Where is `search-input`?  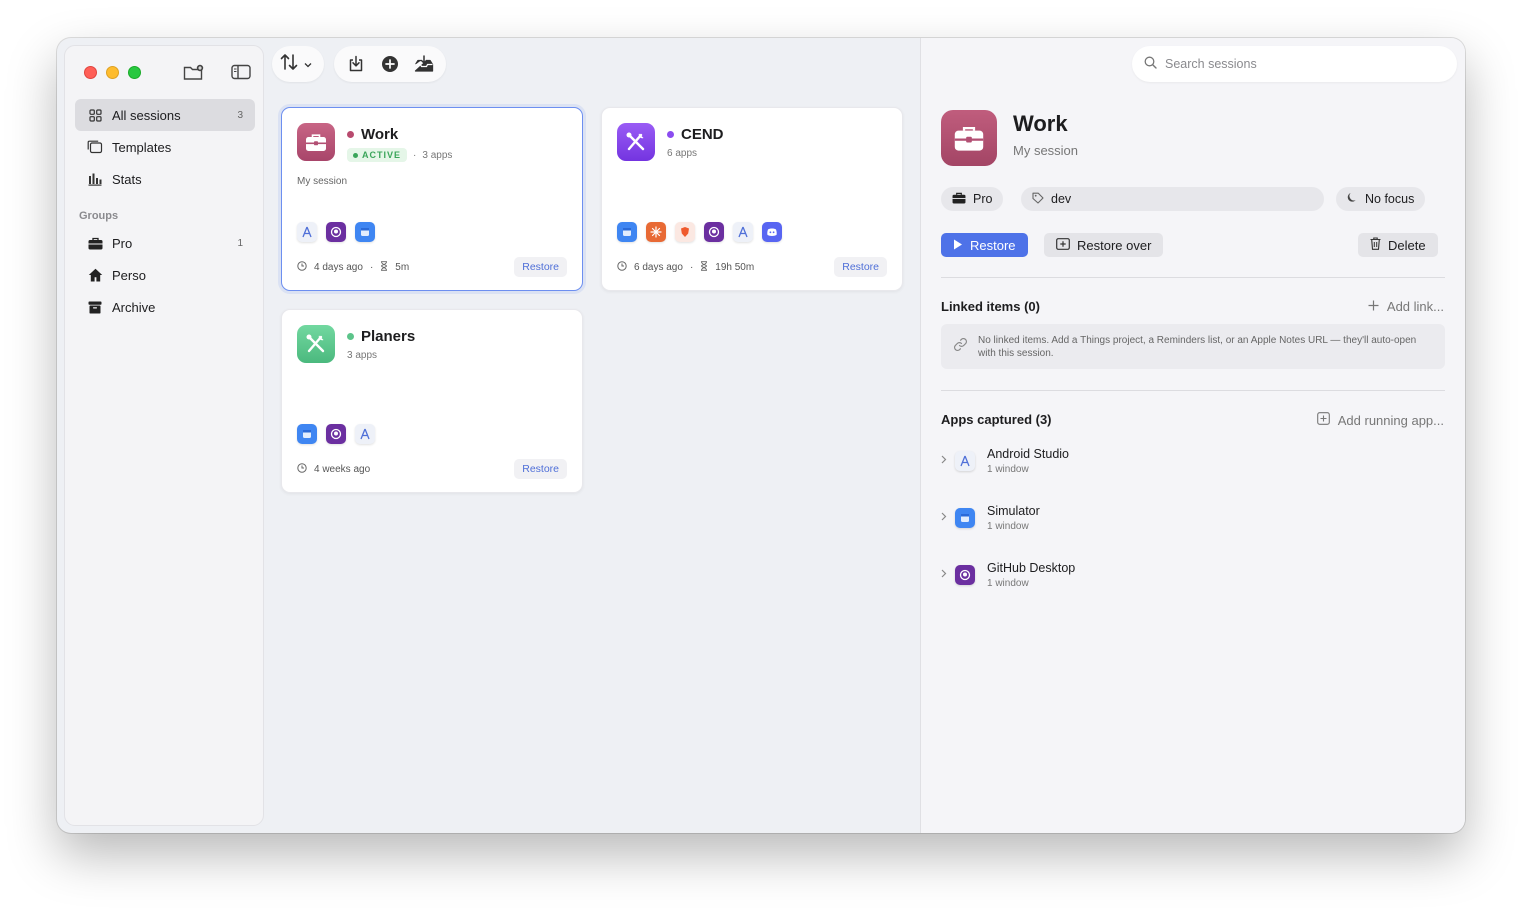 search-input is located at coordinates (1295, 64).